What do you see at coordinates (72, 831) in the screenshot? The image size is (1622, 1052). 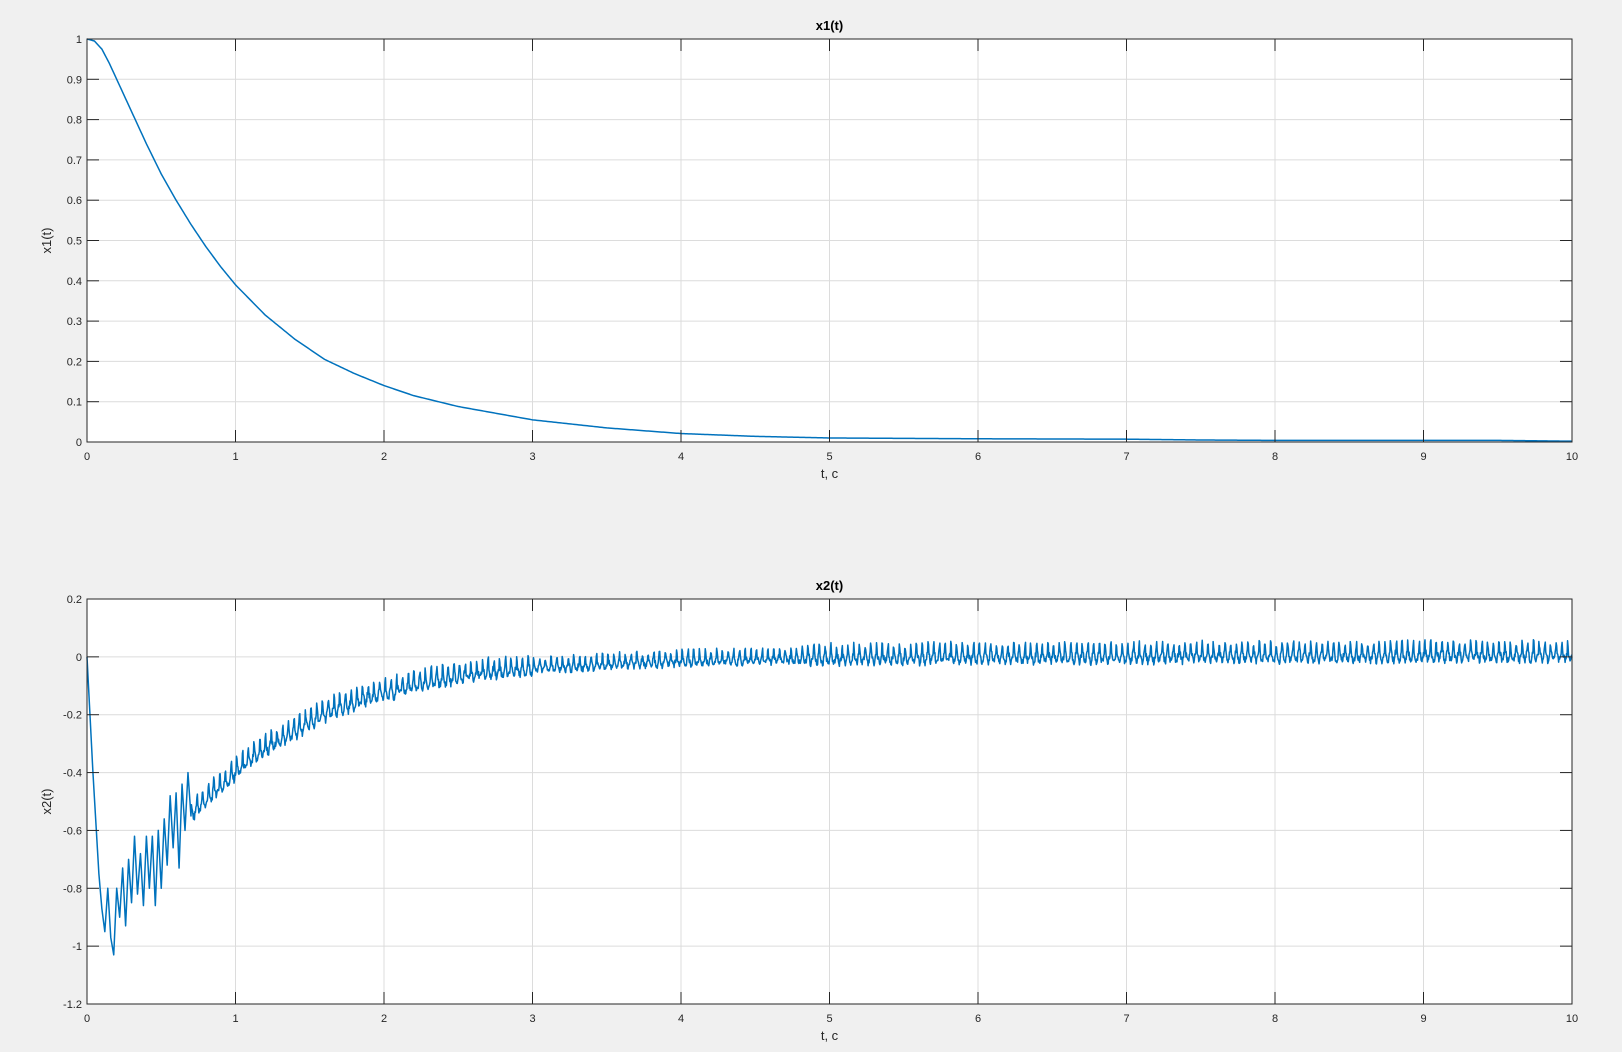 I see `y-tick-label: -0.6` at bounding box center [72, 831].